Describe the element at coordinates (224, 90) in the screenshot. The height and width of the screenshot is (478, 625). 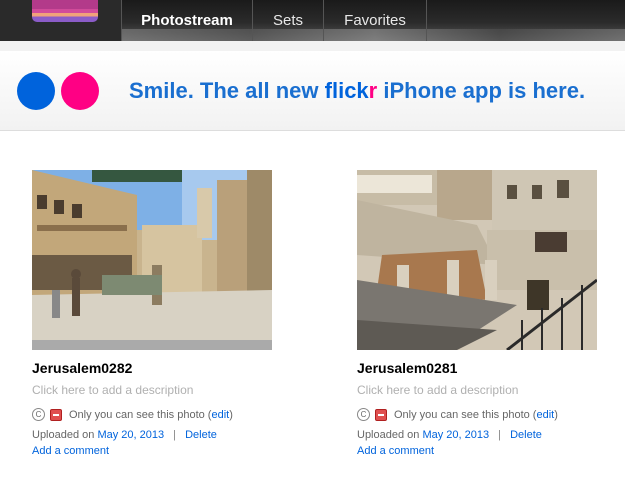
I see `banner-text-before: Smile. The all new` at that location.